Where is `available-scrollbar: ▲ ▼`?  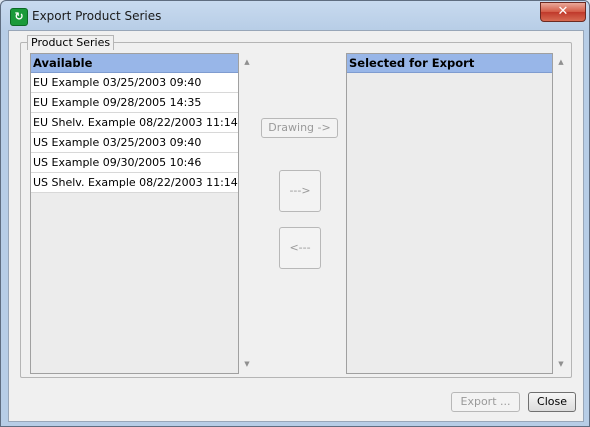 available-scrollbar: ▲ ▼ is located at coordinates (247, 213).